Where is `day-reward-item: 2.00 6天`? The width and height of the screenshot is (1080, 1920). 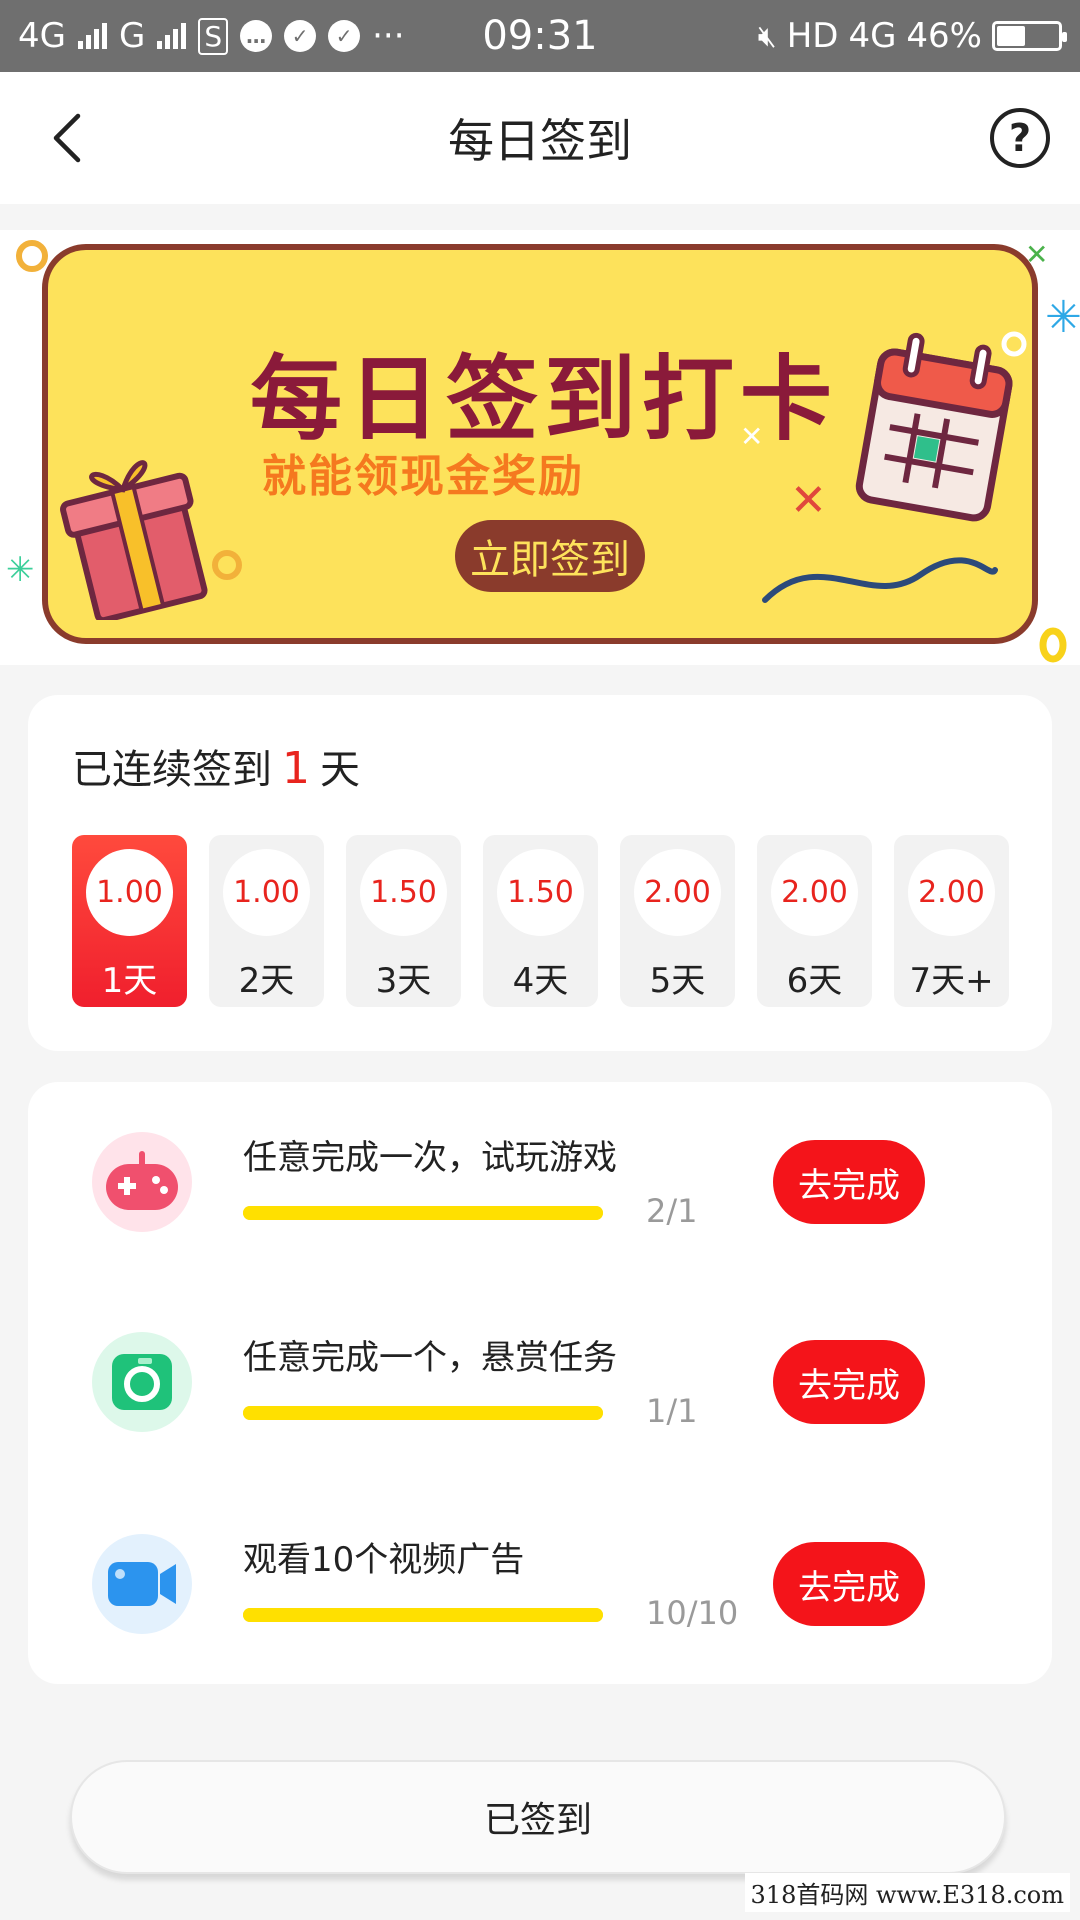
day-reward-item: 2.00 6天 is located at coordinates (814, 921).